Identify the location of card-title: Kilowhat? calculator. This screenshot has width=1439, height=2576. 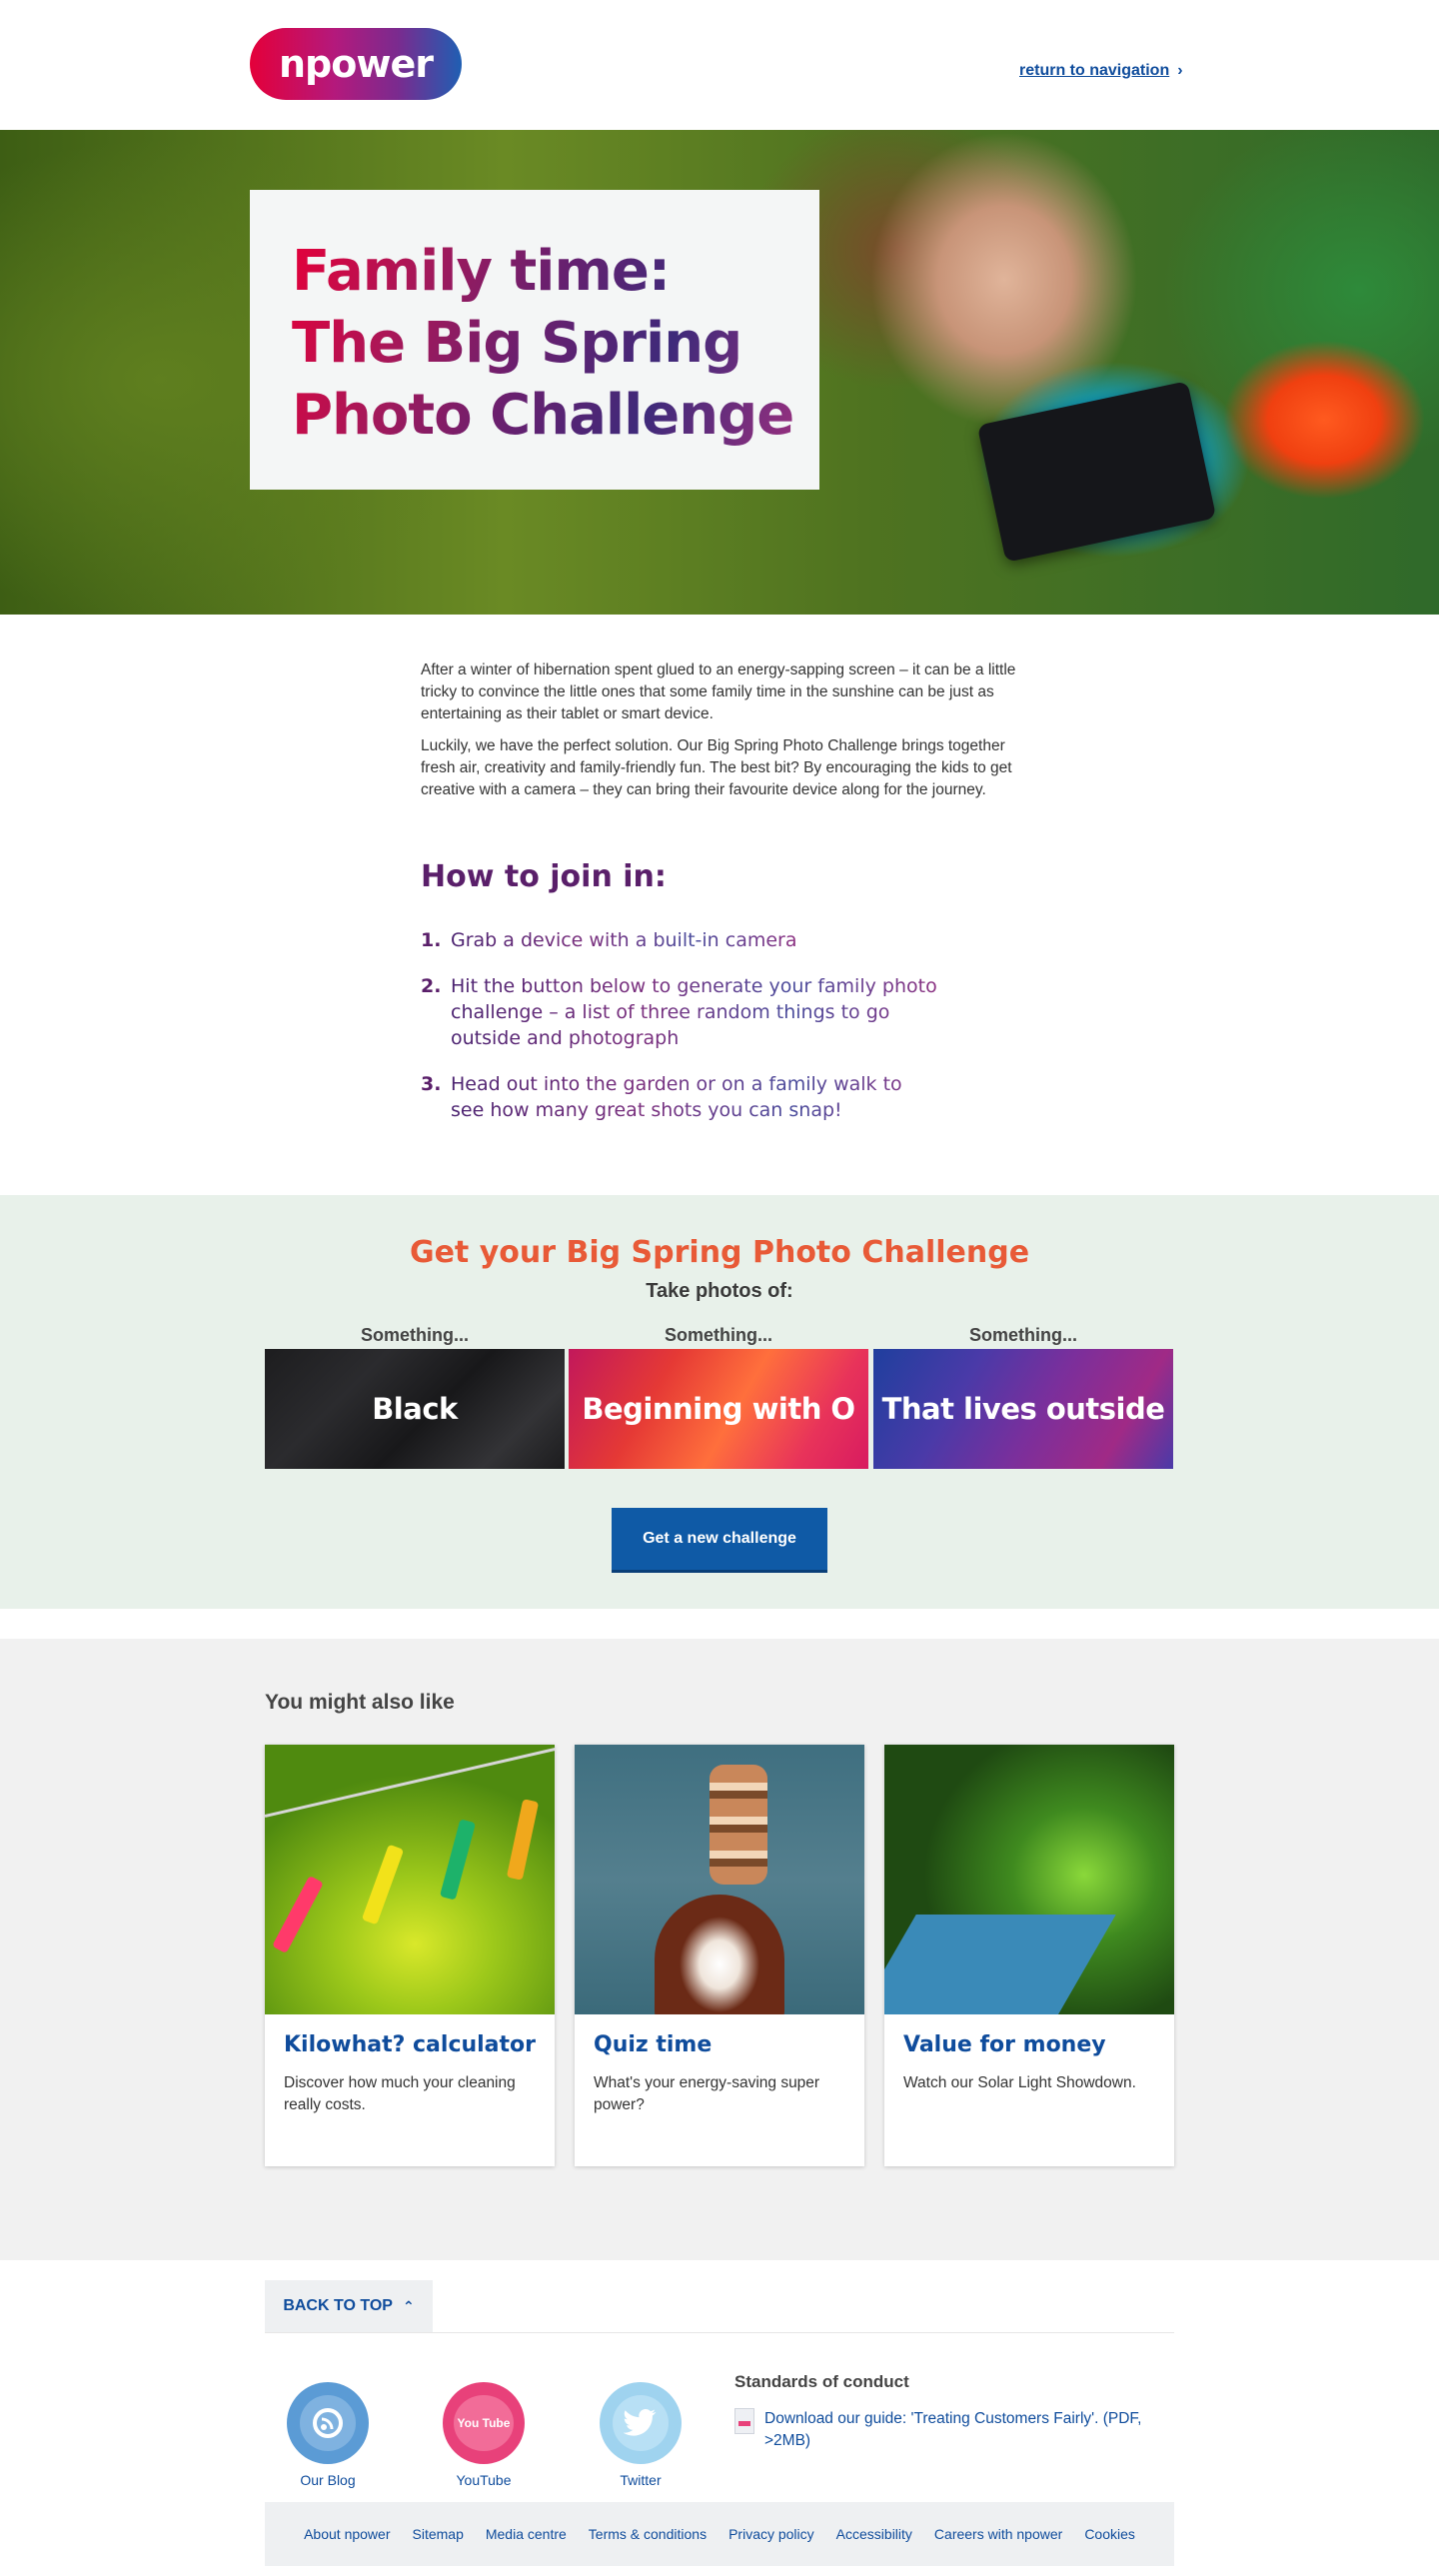
(410, 2044).